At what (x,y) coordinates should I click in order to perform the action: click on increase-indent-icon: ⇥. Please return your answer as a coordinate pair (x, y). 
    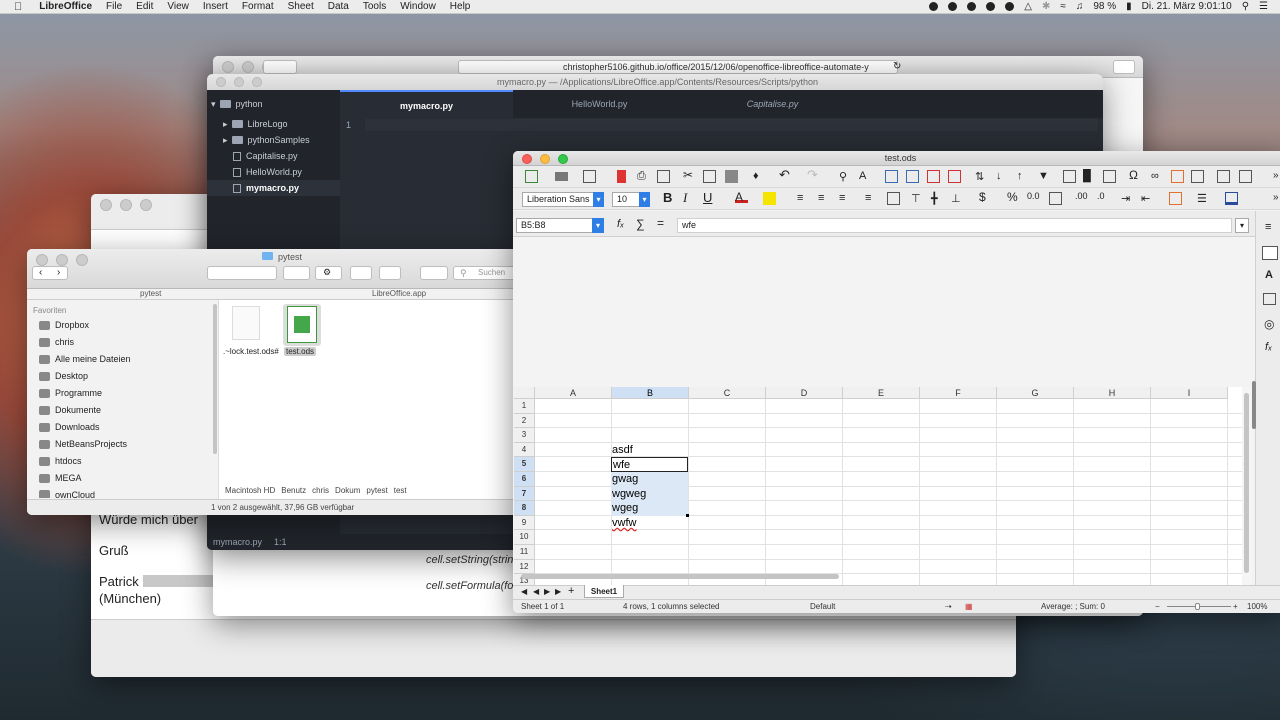
    Looking at the image, I should click on (1127, 198).